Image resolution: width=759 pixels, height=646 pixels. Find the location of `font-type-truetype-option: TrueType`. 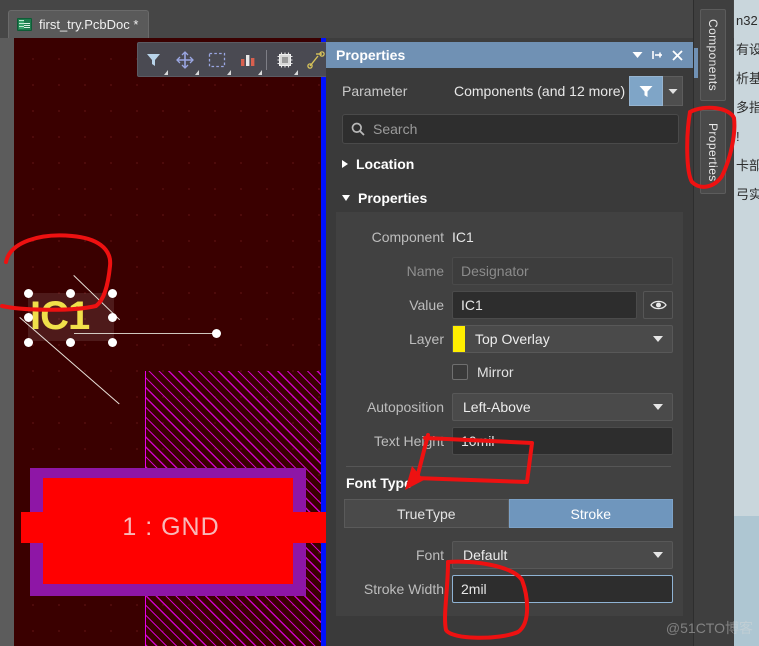

font-type-truetype-option: TrueType is located at coordinates (426, 513).